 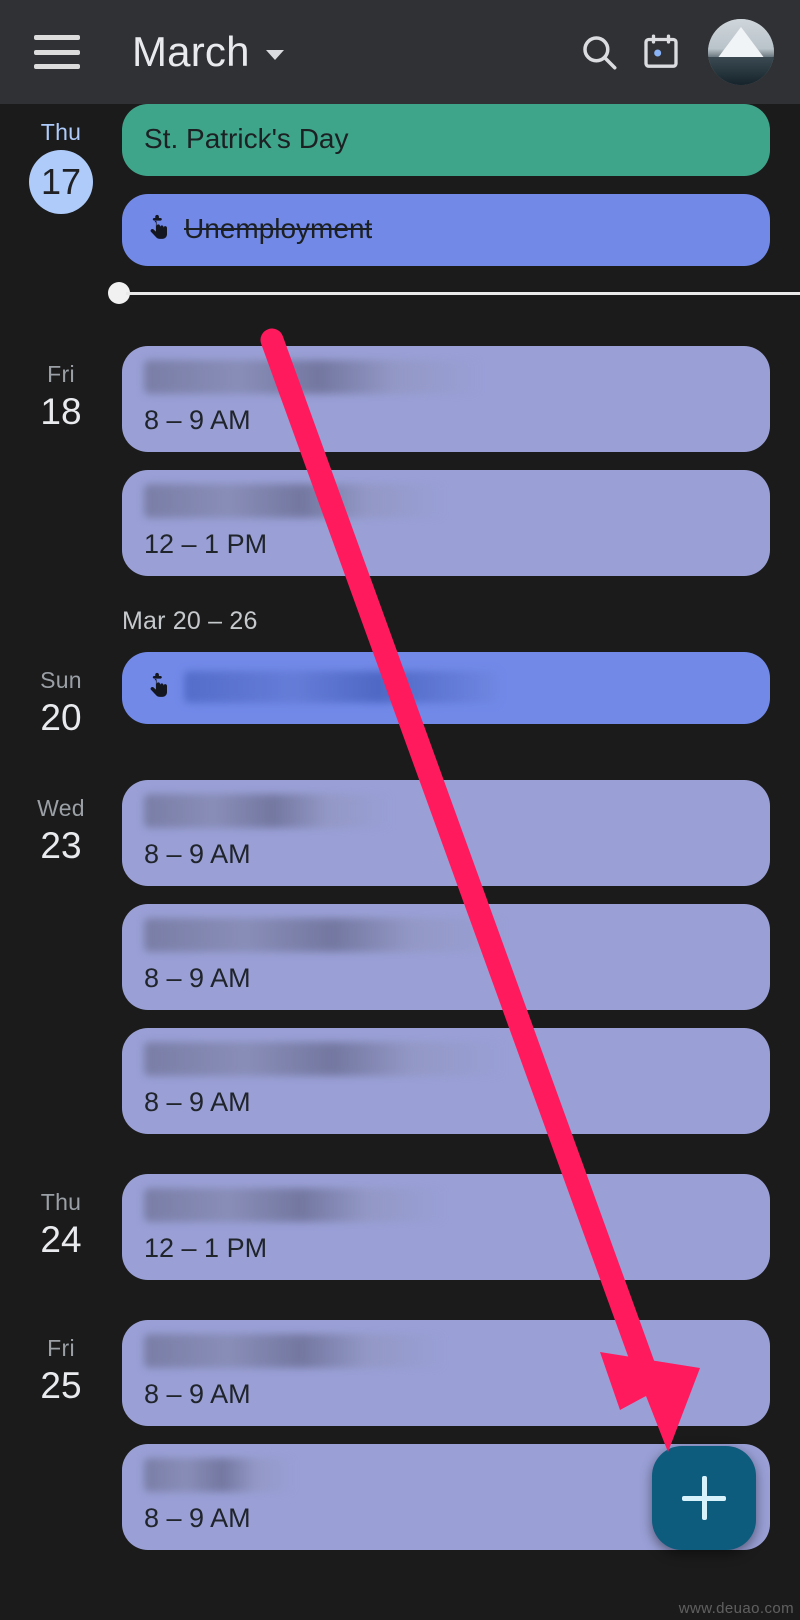 I want to click on event-title-row: Unemployment, so click(x=446, y=229).